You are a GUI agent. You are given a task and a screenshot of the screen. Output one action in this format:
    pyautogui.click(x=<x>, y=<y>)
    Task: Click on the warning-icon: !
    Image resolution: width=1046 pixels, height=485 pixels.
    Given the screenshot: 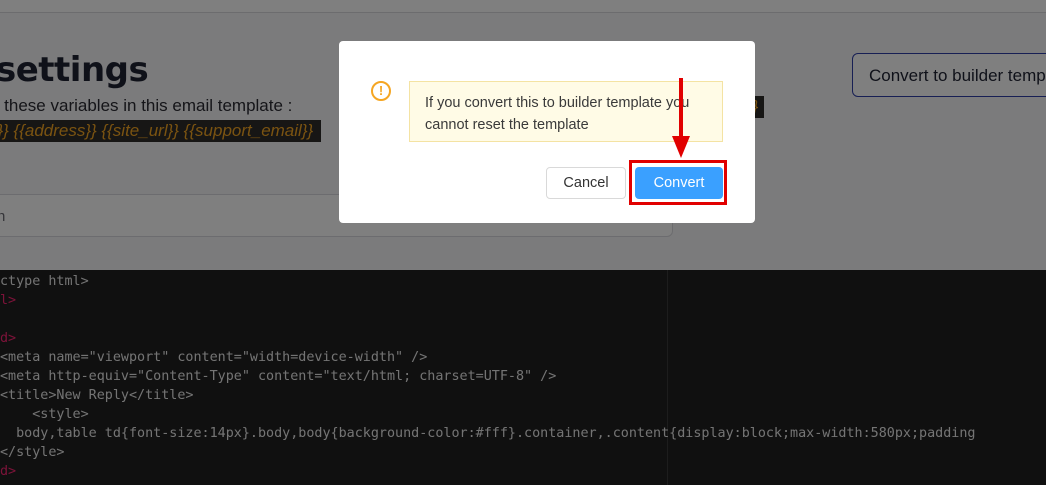 What is the action you would take?
    pyautogui.click(x=381, y=91)
    